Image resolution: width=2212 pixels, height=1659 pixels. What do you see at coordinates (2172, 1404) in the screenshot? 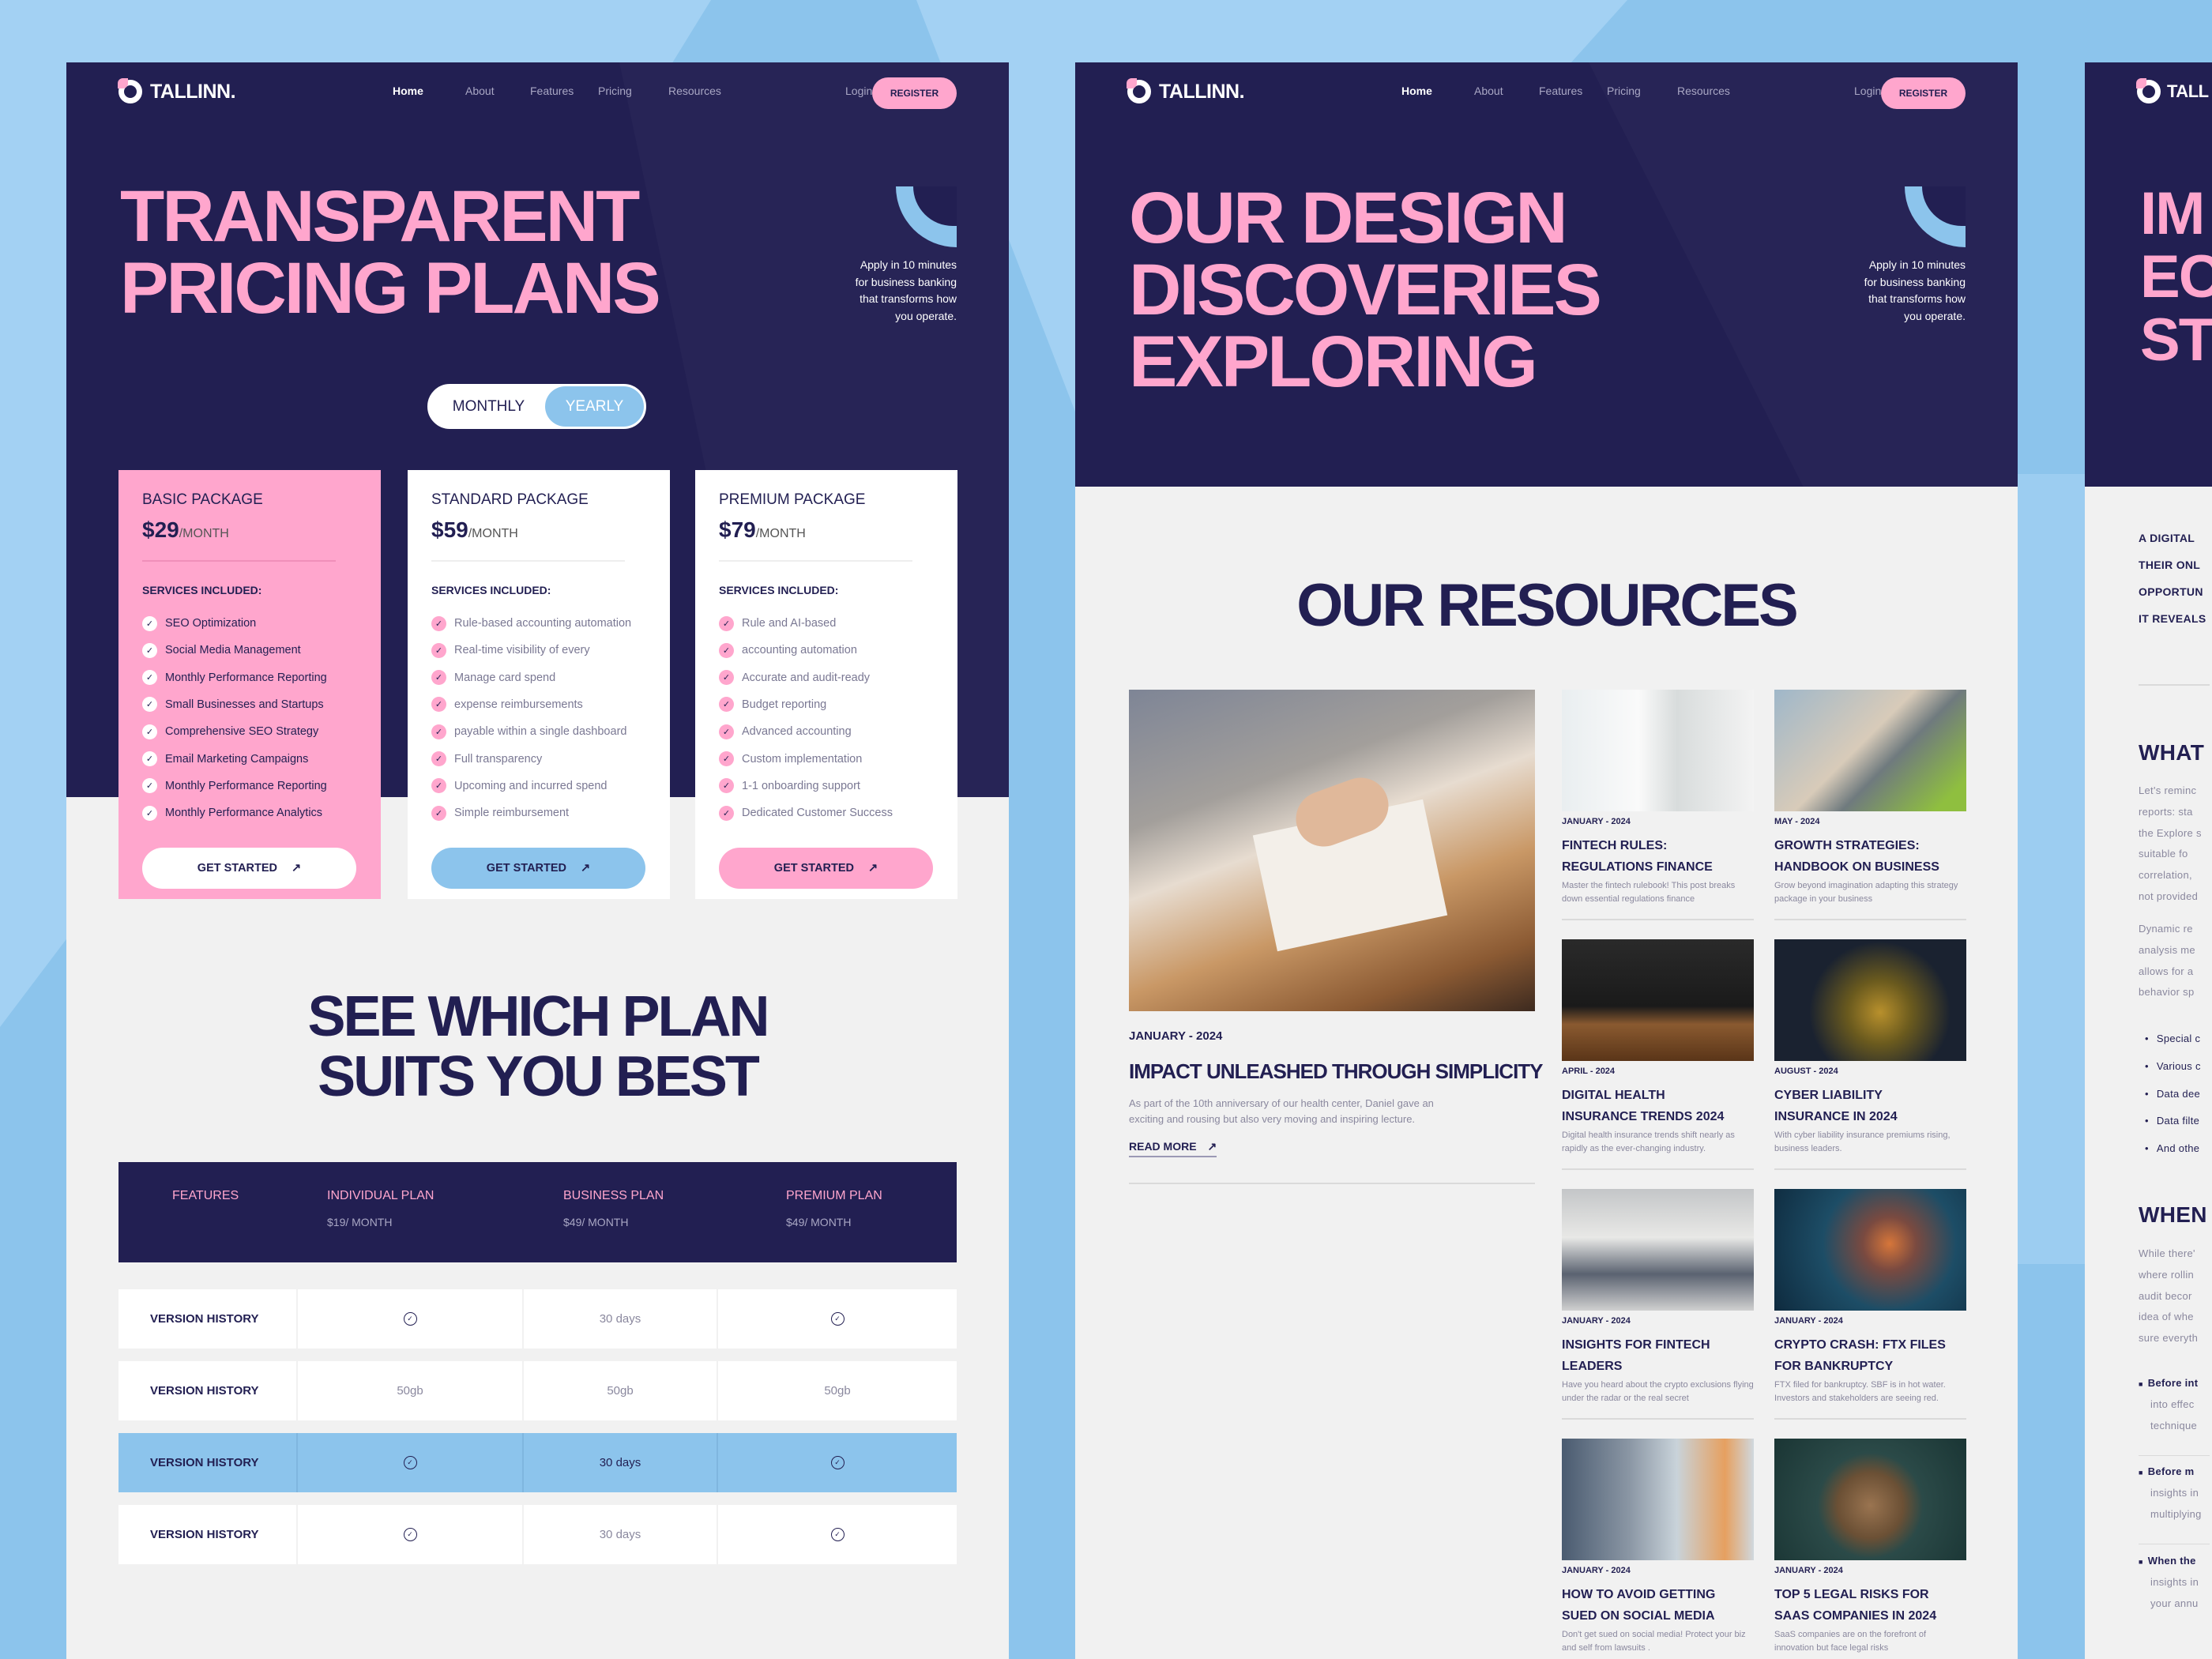
I see `paragraph-line: into effec` at bounding box center [2172, 1404].